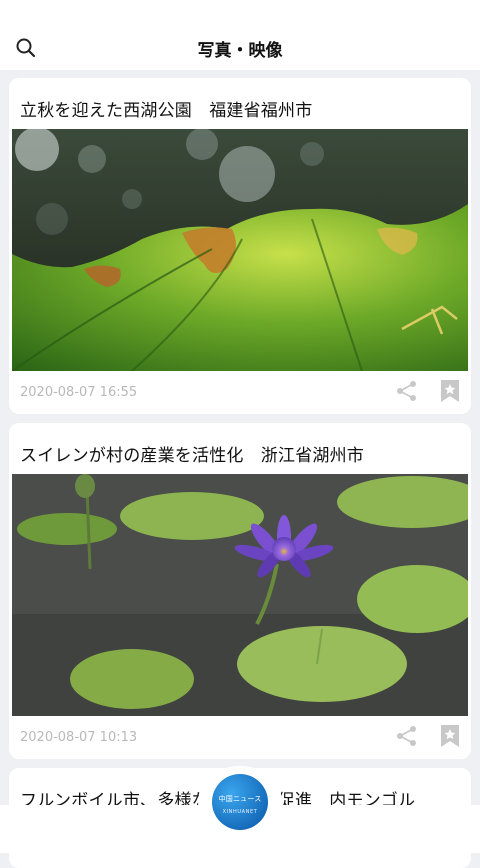 This screenshot has height=868, width=480. Describe the element at coordinates (240, 35) in the screenshot. I see `top-header: 写真・映像` at that location.